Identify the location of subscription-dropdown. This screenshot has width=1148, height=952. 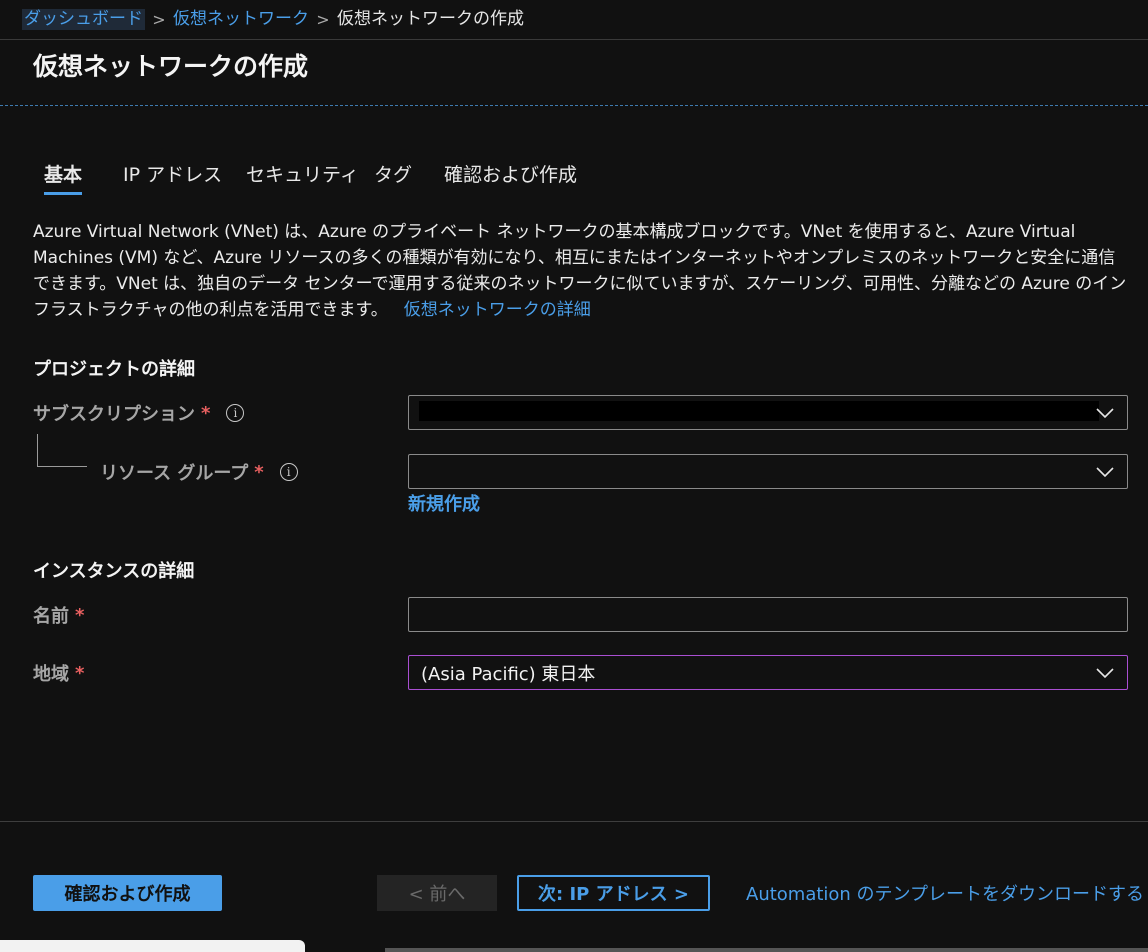
(768, 412).